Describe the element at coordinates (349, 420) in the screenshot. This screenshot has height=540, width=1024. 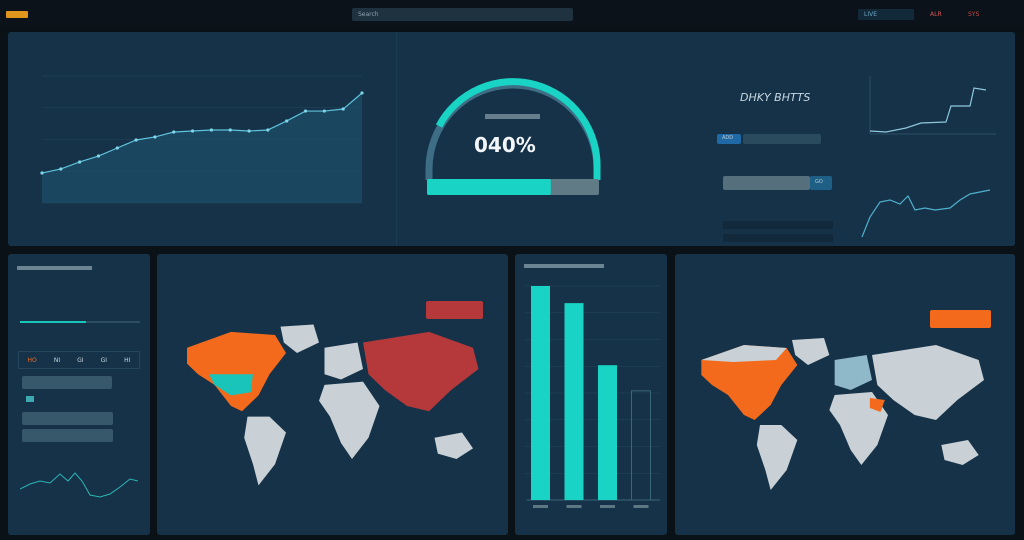
I see `region-africa` at that location.